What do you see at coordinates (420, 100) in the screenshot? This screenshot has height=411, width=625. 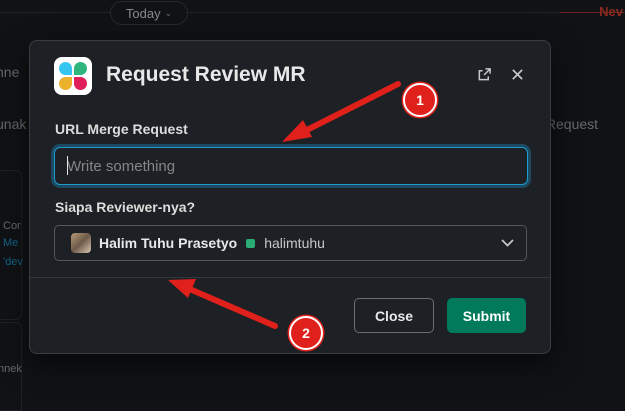 I see `annotation-badge-1: 1` at bounding box center [420, 100].